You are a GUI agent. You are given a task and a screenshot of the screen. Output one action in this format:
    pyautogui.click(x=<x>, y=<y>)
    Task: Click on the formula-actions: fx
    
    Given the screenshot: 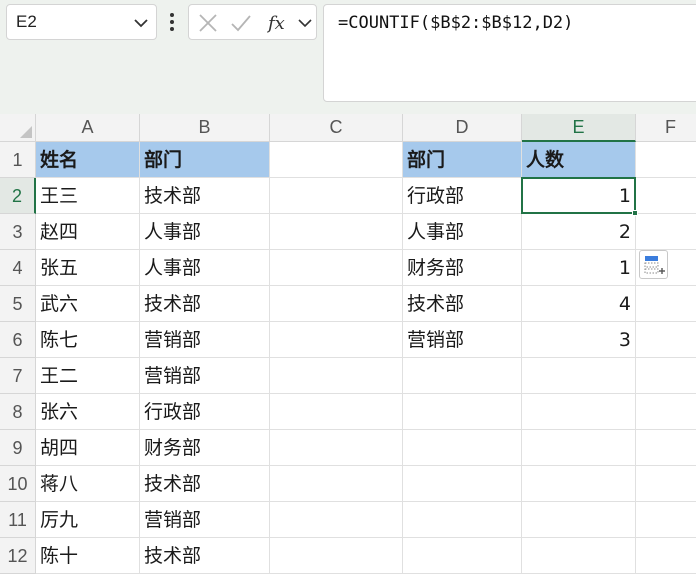 What is the action you would take?
    pyautogui.click(x=252, y=22)
    